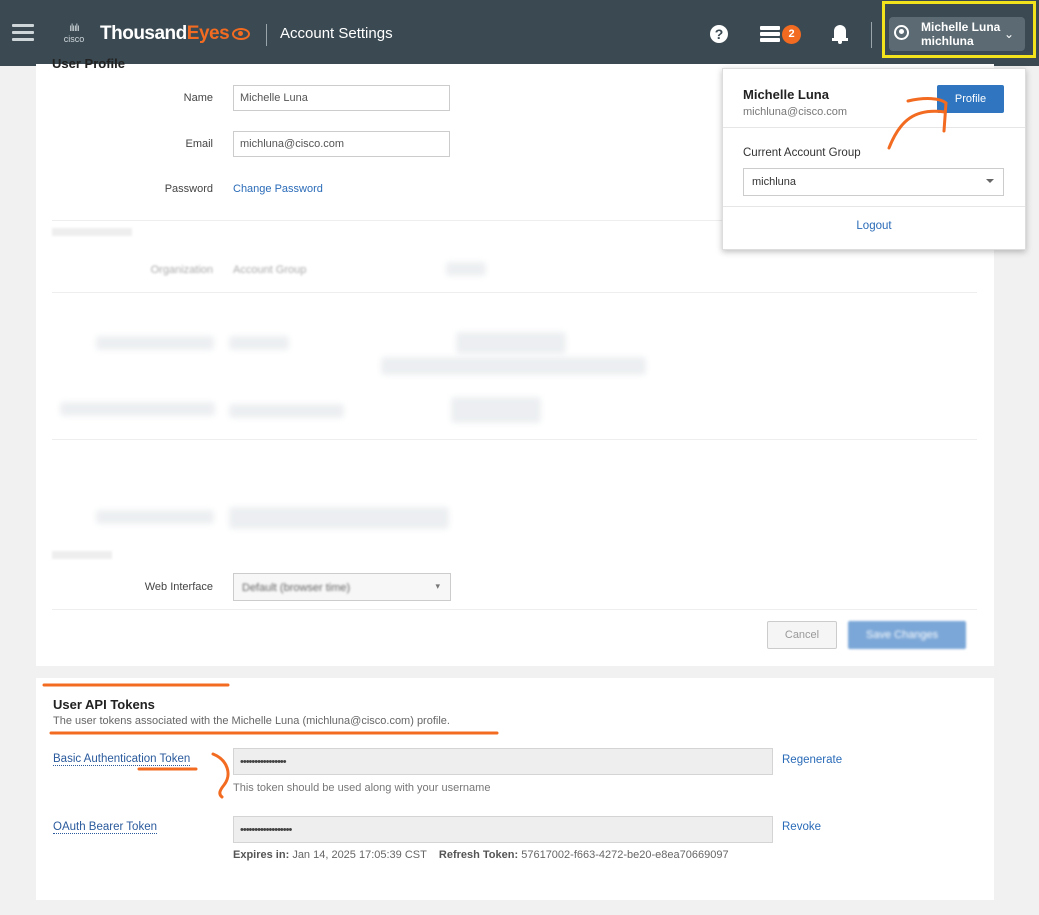  I want to click on change-password-link: Change Password, so click(278, 189).